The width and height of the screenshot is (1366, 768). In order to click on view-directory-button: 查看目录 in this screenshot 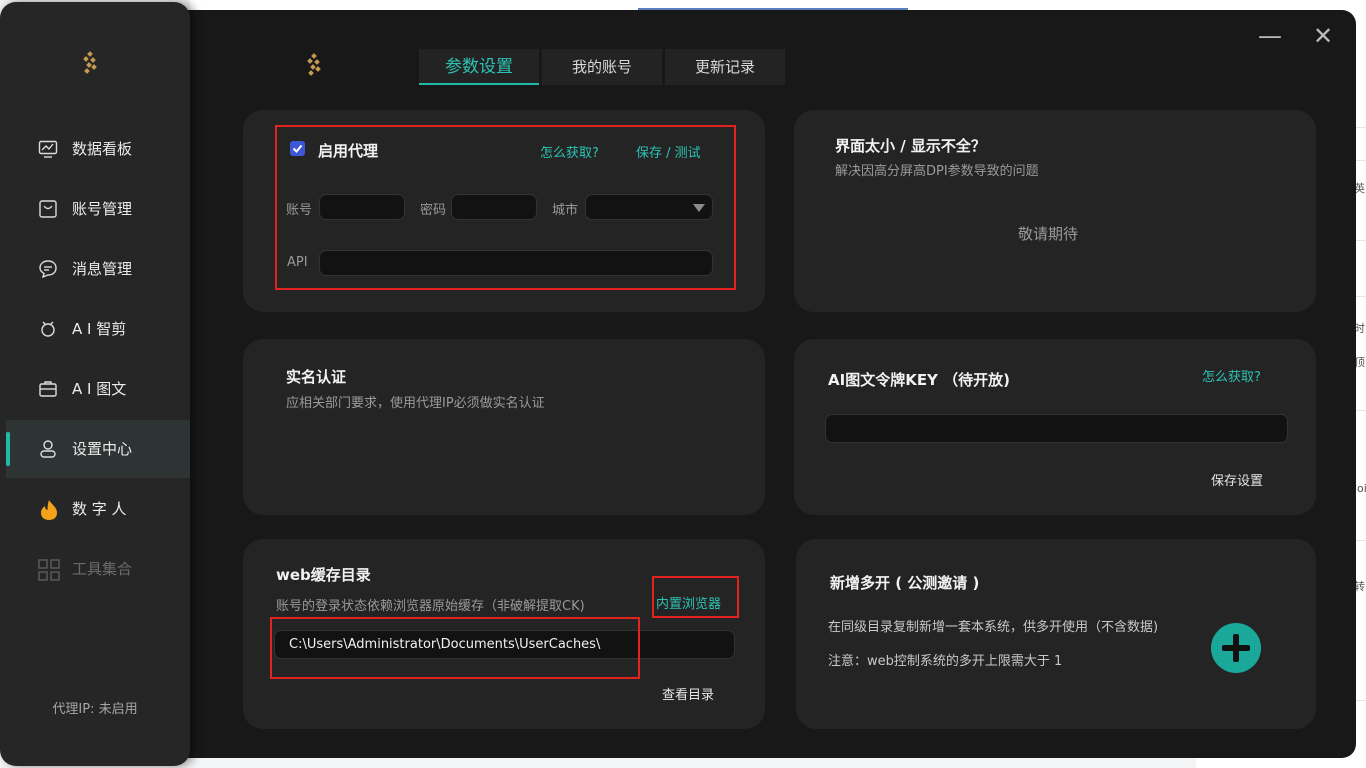, I will do `click(688, 693)`.